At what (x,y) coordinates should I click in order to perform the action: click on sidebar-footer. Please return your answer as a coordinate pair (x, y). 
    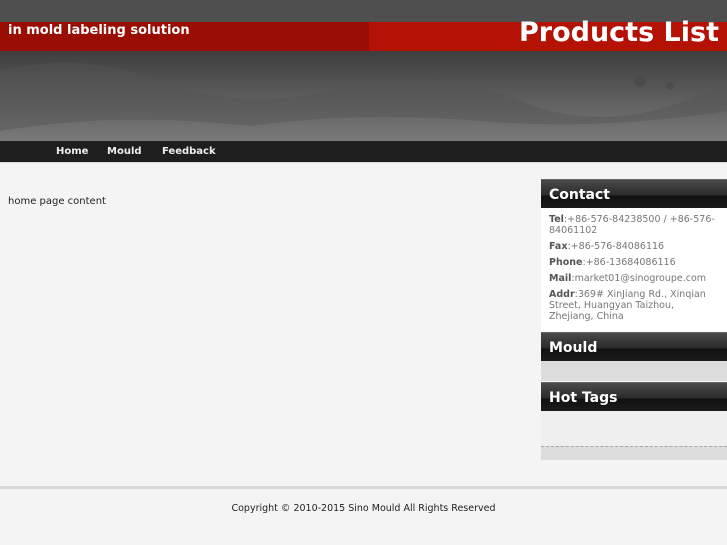
    Looking at the image, I should click on (634, 453).